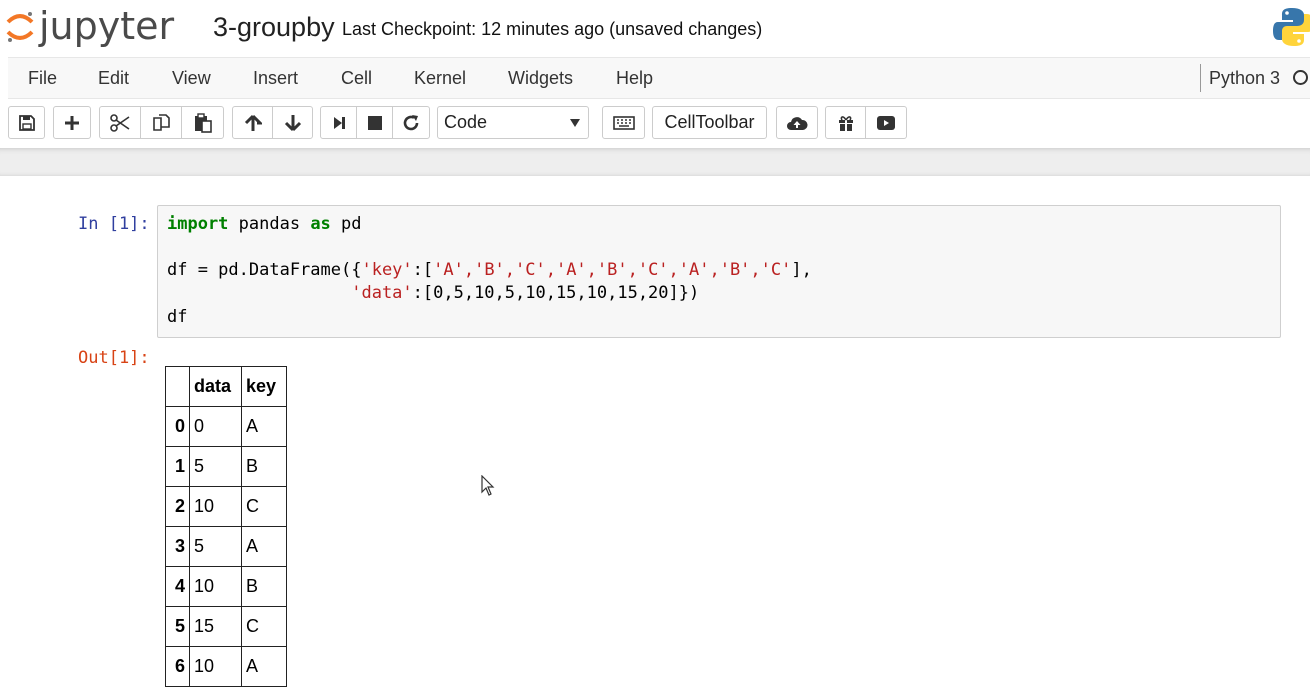 Image resolution: width=1310 pixels, height=688 pixels. I want to click on plus-icon, so click(72, 122).